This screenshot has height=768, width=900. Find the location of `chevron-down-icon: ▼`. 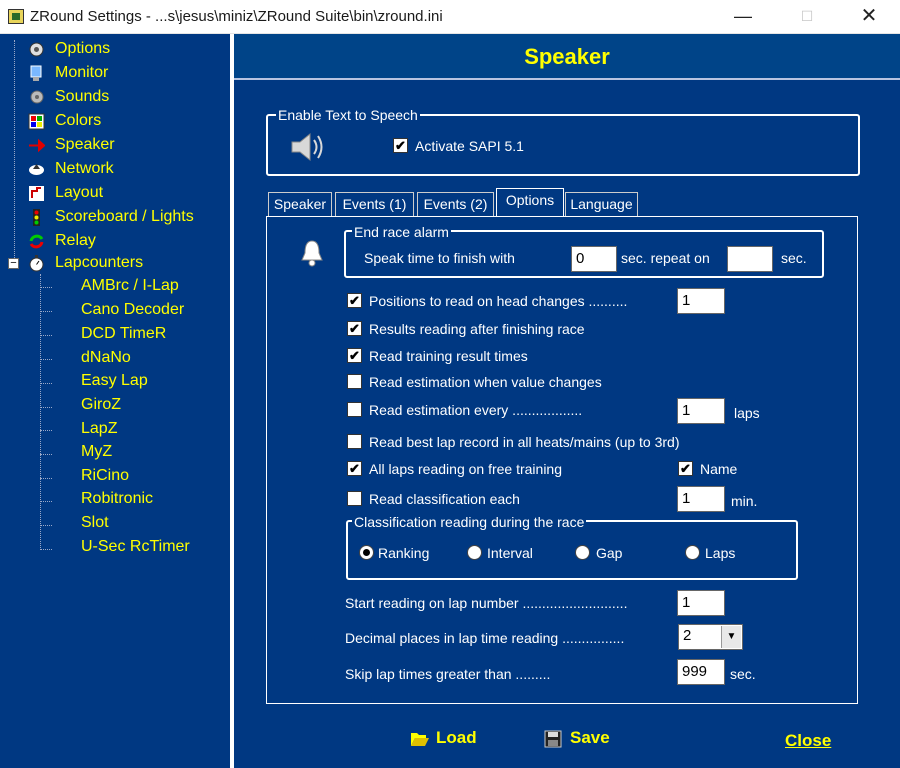

chevron-down-icon: ▼ is located at coordinates (731, 637).